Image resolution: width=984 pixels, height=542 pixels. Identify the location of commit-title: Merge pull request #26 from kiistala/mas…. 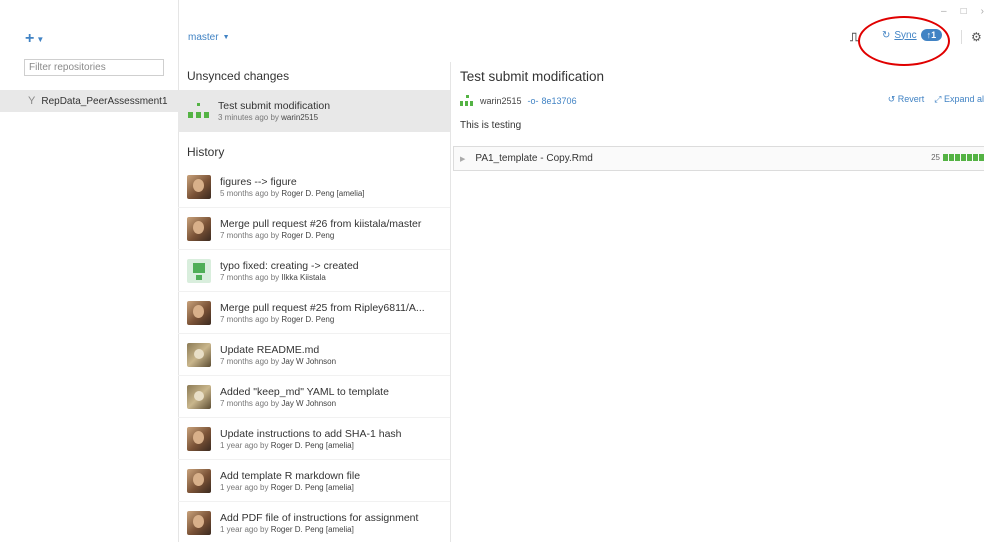
(321, 223).